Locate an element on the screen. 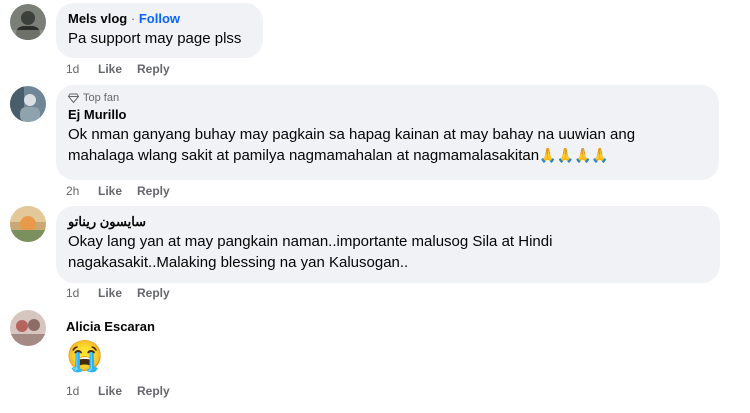 This screenshot has width=750, height=413. comment-content: Alicia Escaran 😭 is located at coordinates (110, 346).